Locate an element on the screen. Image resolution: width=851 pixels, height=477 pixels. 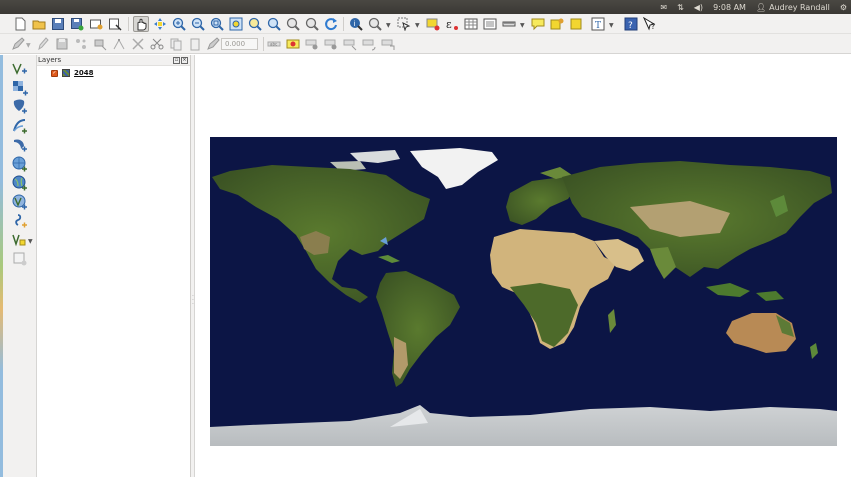
pan-to-selection-icon is located at coordinates (160, 24).